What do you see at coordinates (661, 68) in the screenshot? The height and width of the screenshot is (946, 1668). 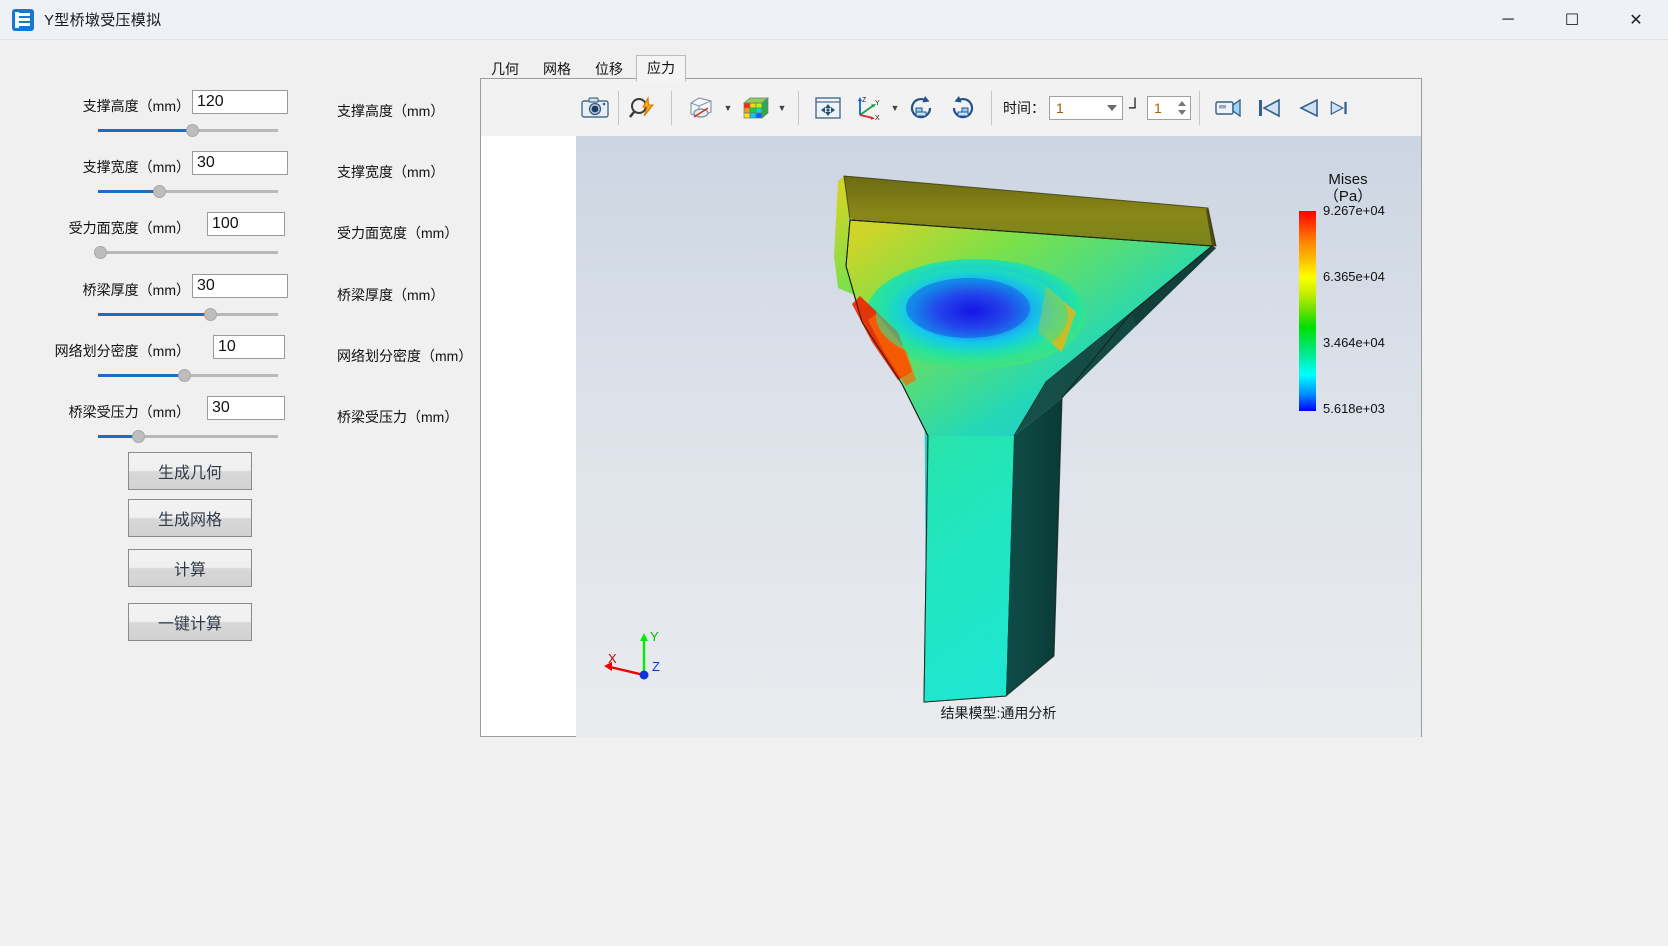 I see `tab-stress: 应力` at bounding box center [661, 68].